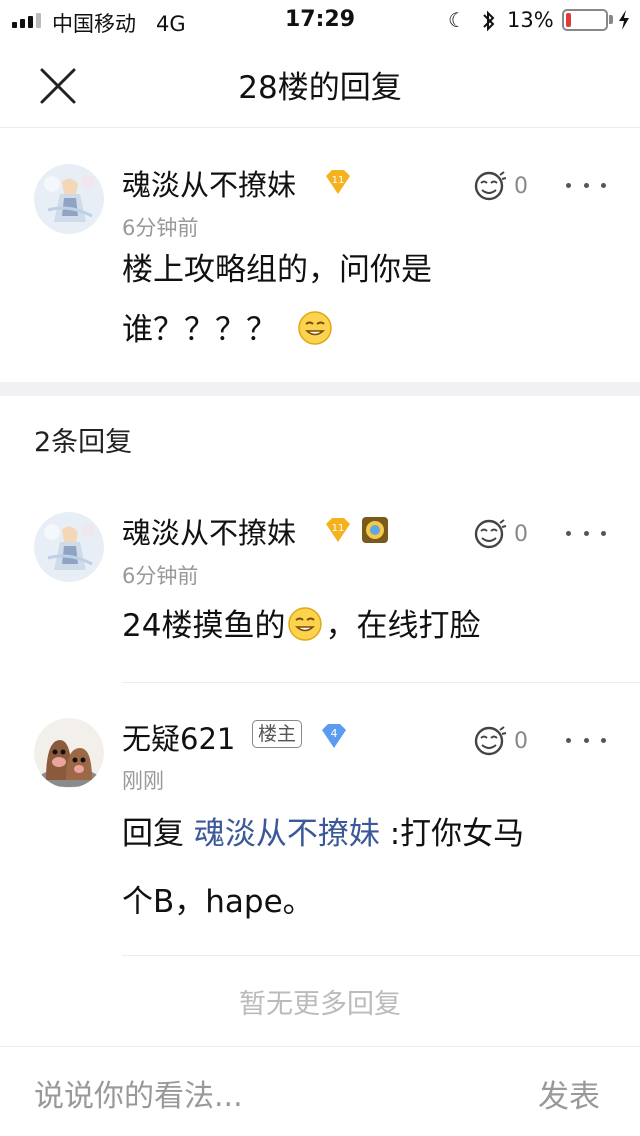 The image size is (640, 1136). Describe the element at coordinates (611, 19) in the screenshot. I see `battery-tip` at that location.